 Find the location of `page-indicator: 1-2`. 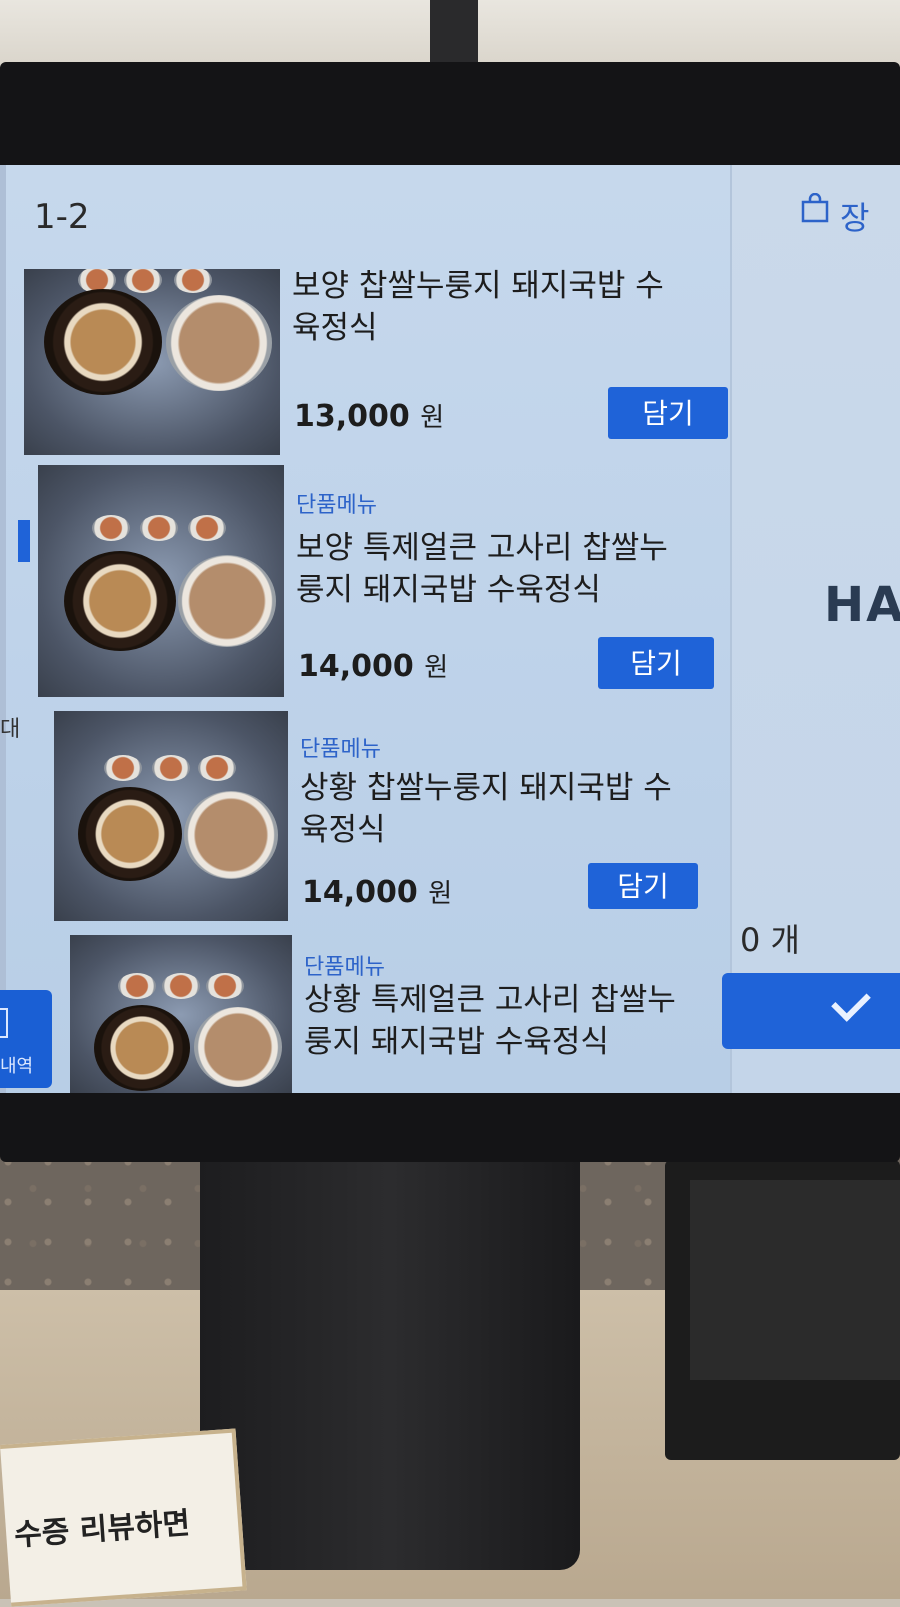

page-indicator: 1-2 is located at coordinates (62, 217).